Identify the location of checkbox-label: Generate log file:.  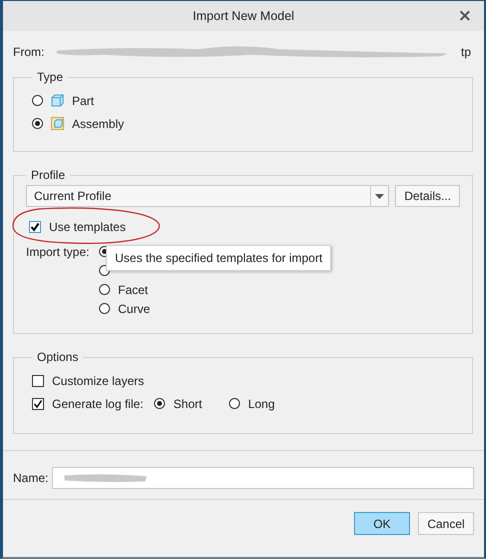
(98, 403).